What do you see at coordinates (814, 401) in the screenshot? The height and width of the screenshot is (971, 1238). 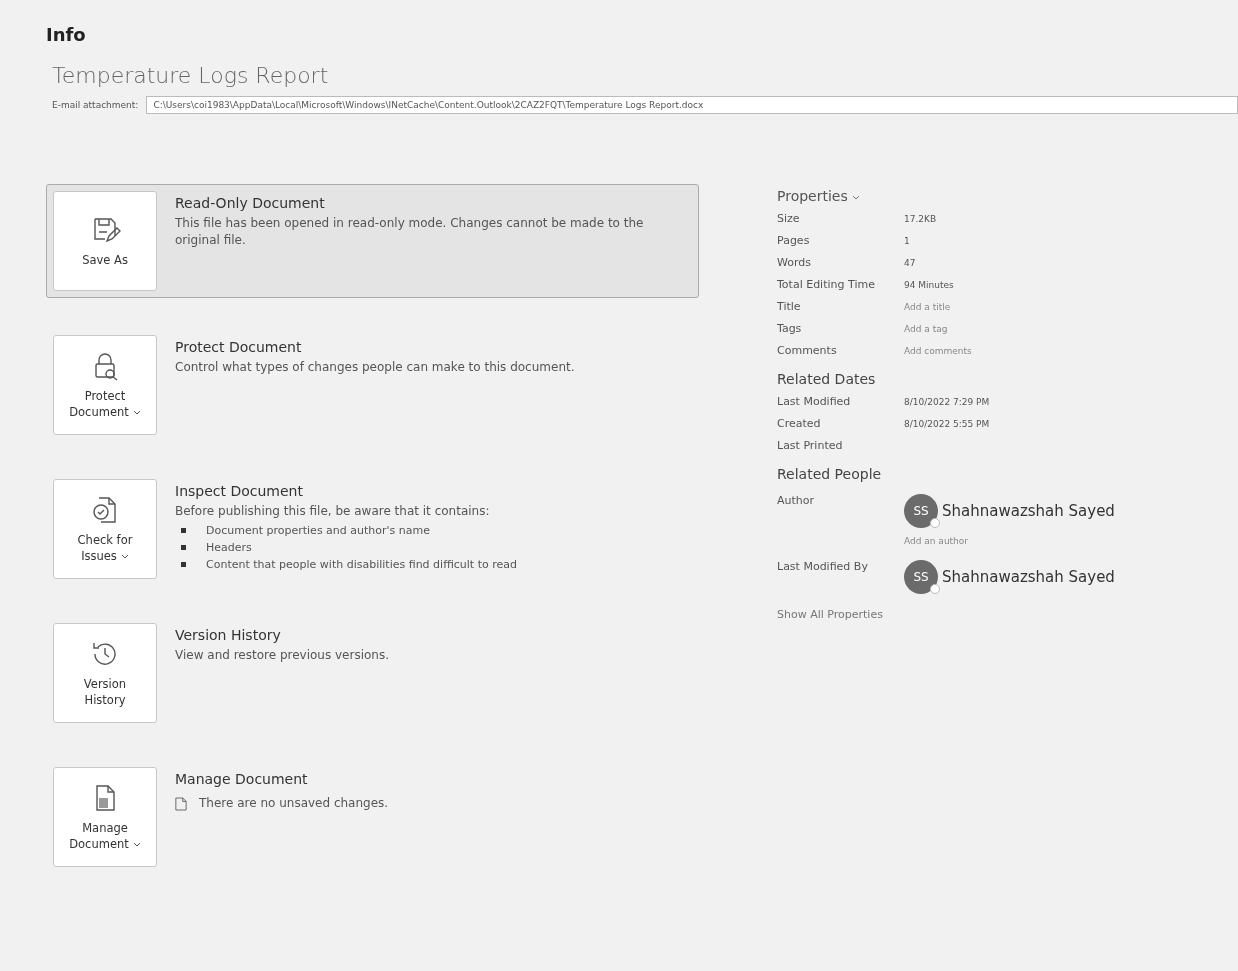 I see `date-label: Last Modified` at bounding box center [814, 401].